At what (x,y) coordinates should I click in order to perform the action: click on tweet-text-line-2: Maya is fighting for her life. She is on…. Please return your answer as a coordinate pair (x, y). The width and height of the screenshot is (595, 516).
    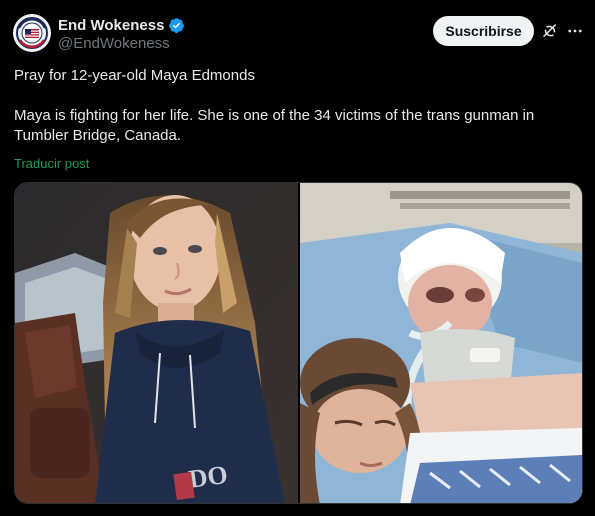
    Looking at the image, I should click on (274, 125).